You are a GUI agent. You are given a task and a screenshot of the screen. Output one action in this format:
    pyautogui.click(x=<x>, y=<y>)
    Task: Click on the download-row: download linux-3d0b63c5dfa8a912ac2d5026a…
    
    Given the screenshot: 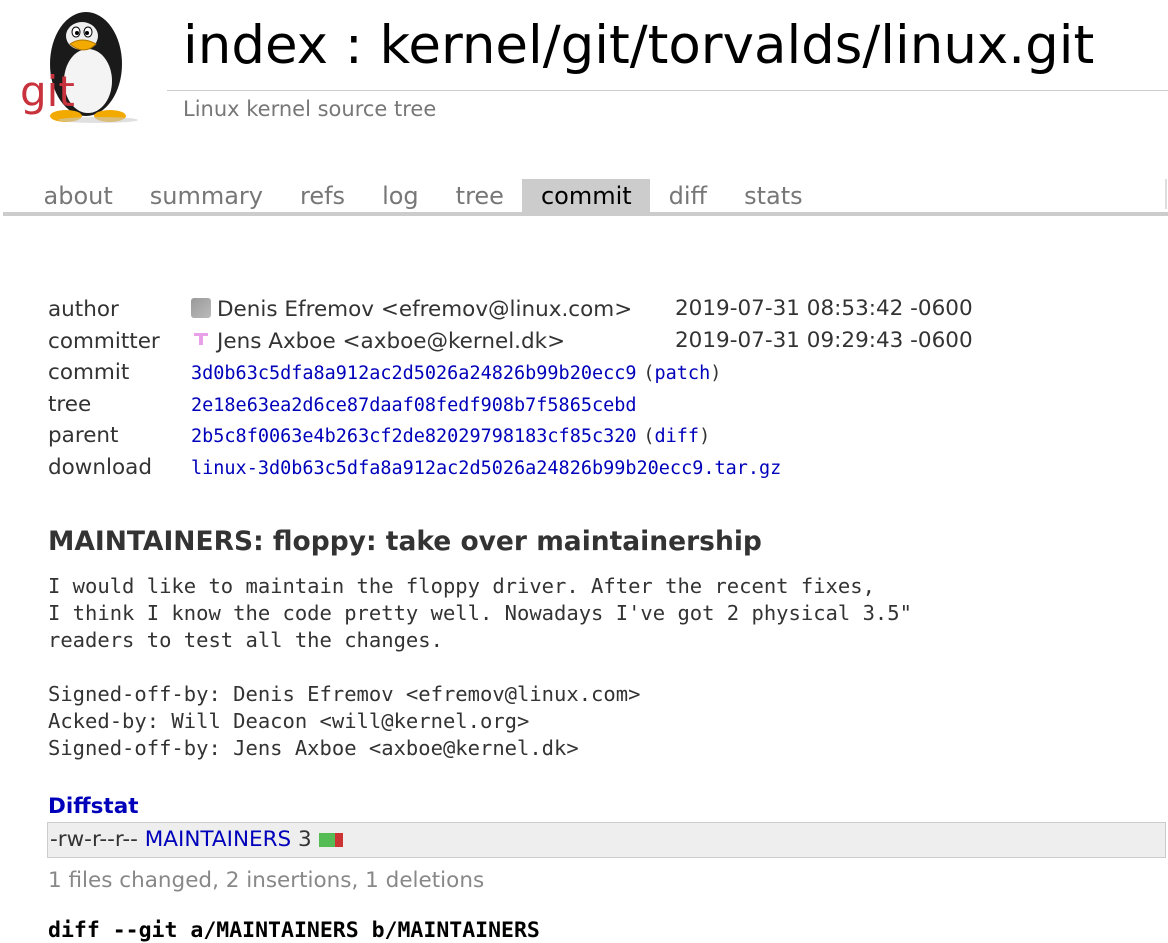 What is the action you would take?
    pyautogui.click(x=414, y=468)
    